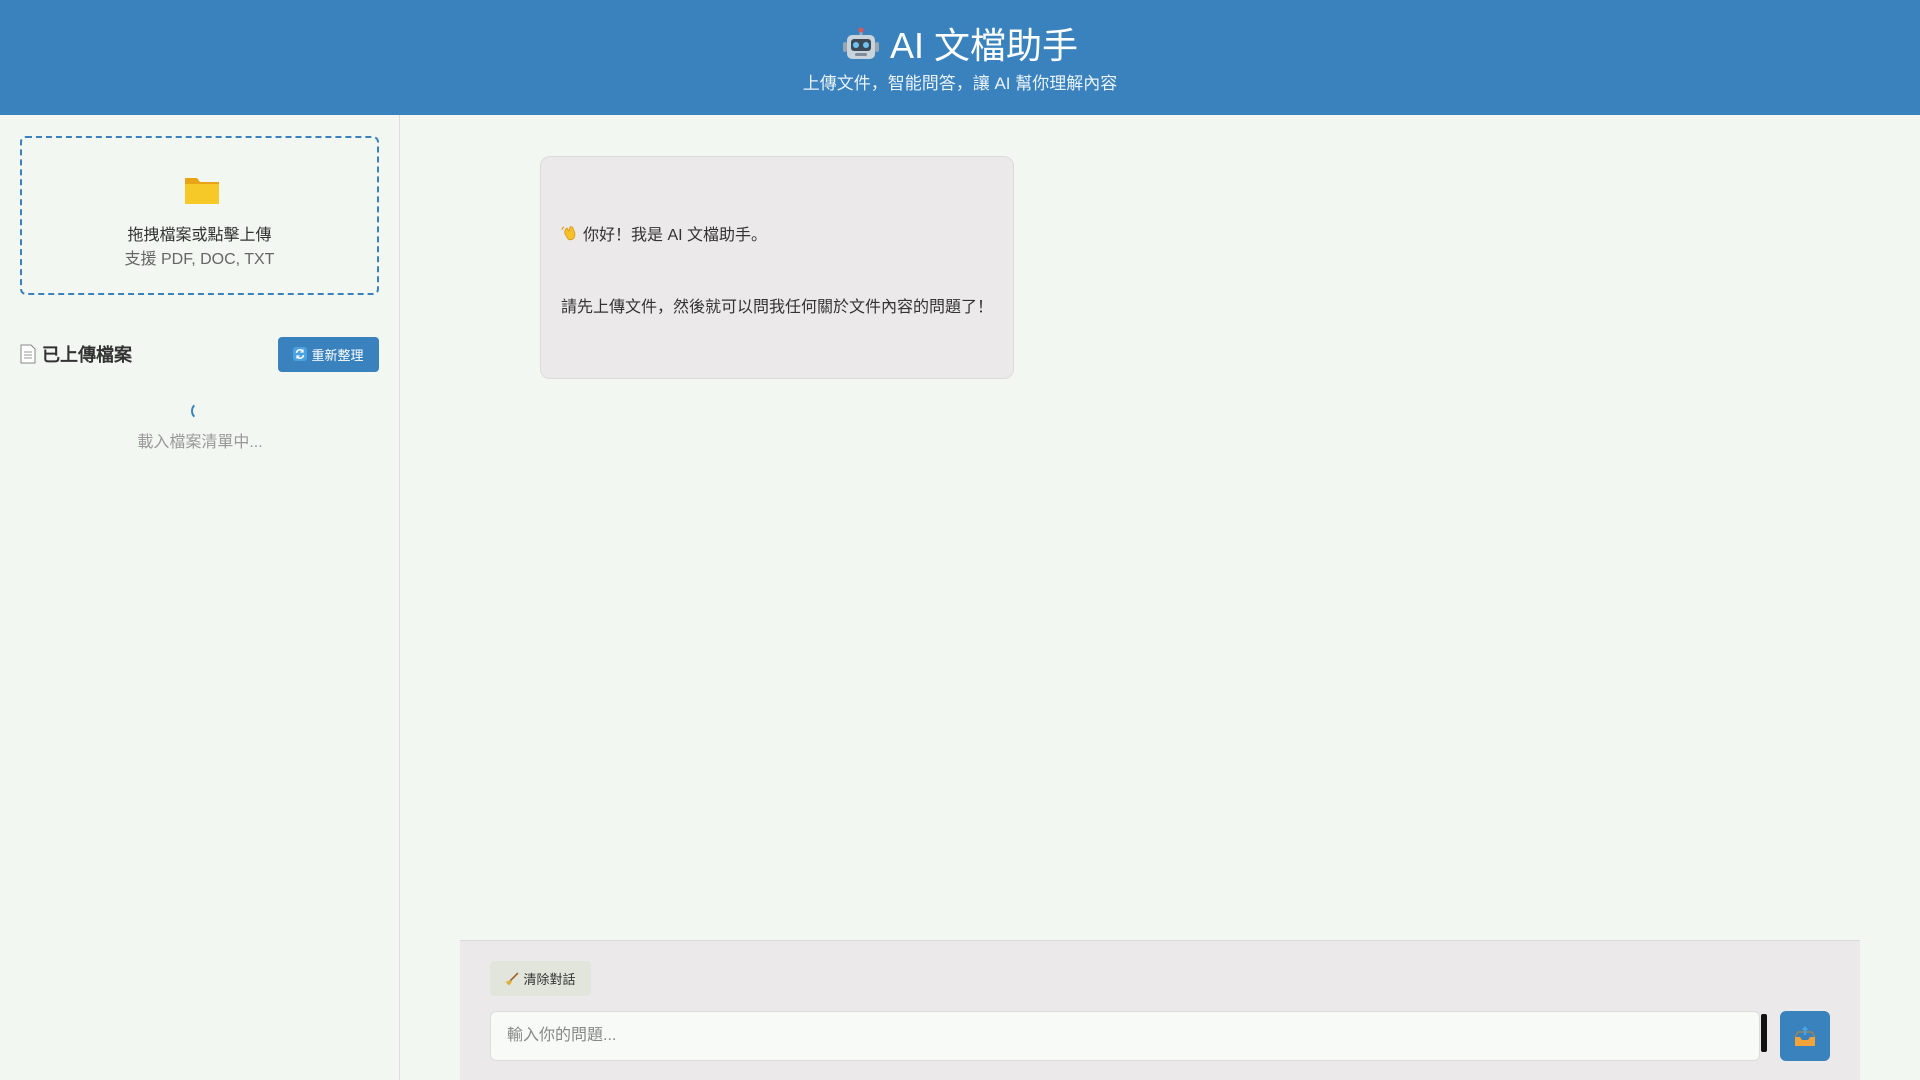 The image size is (1920, 1080). I want to click on robot-icon, so click(861, 46).